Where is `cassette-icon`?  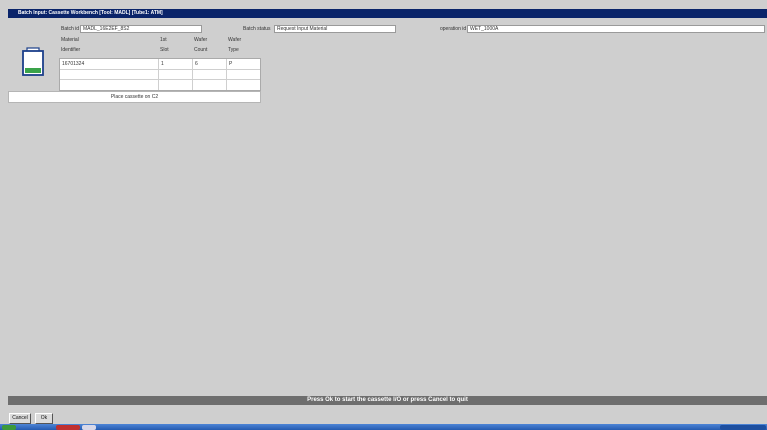 cassette-icon is located at coordinates (33, 63).